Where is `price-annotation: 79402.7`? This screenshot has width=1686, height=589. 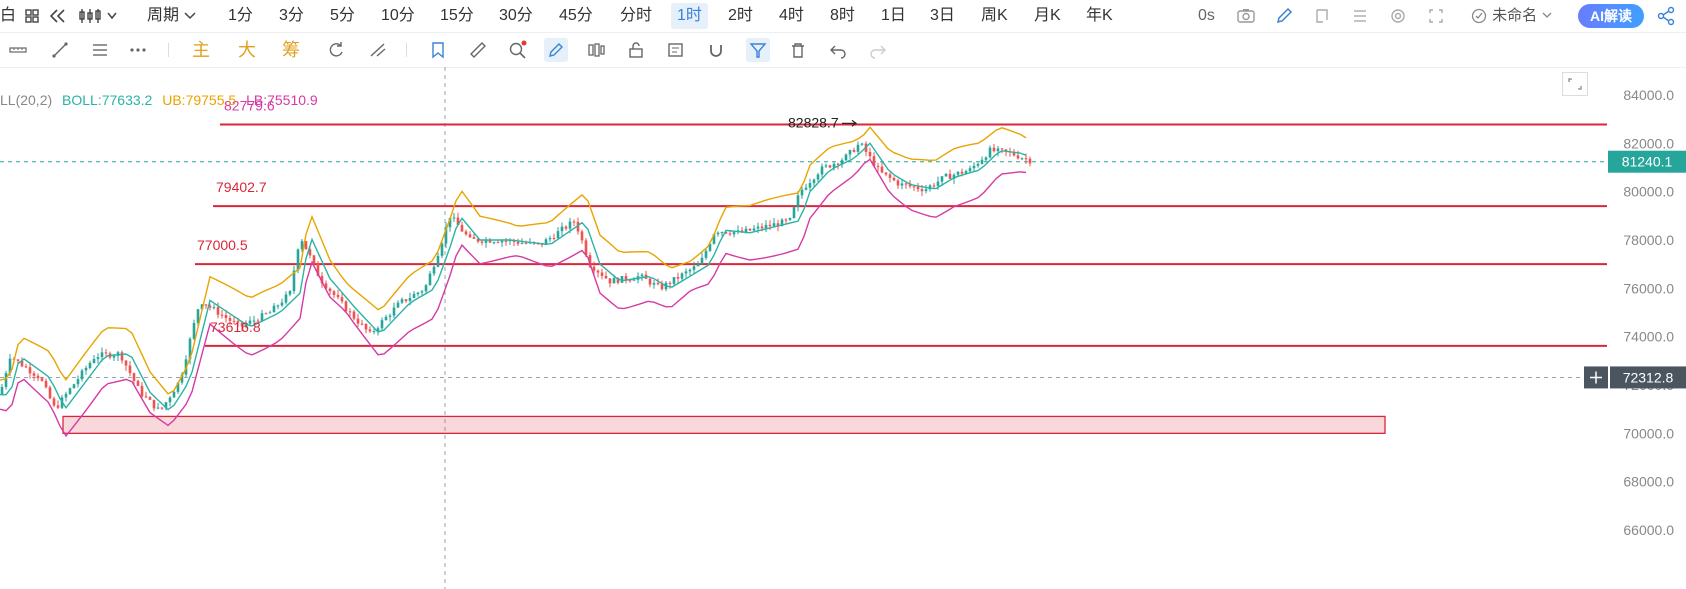 price-annotation: 79402.7 is located at coordinates (241, 187).